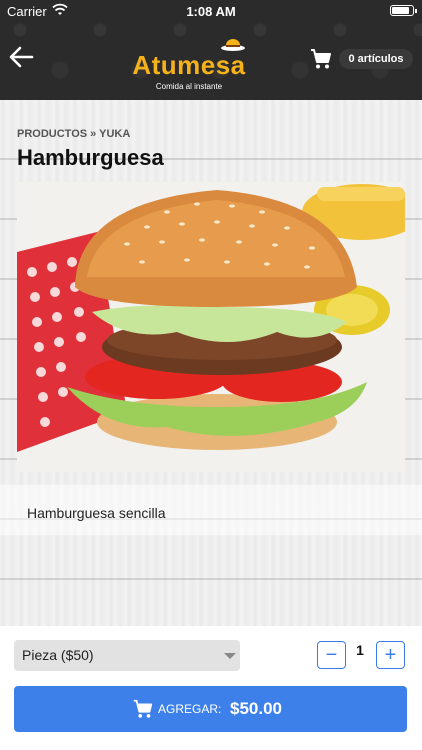 This screenshot has width=422, height=750. I want to click on add-to-cart-button: AGREGAR: $50.00, so click(210, 709).